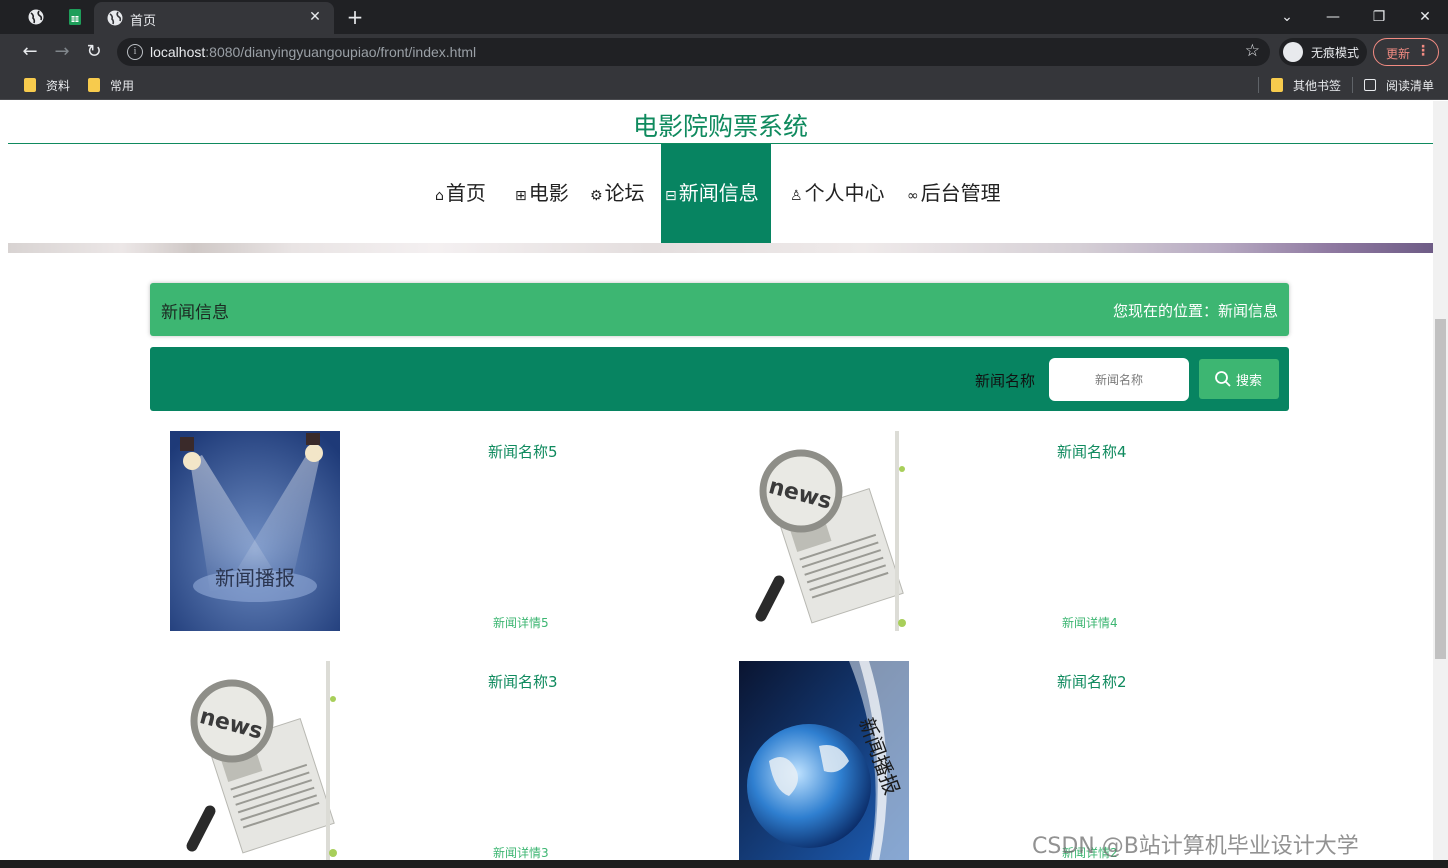 This screenshot has height=868, width=1448. Describe the element at coordinates (47, 85) in the screenshot. I see `bookmark-folder-1: 资料` at that location.